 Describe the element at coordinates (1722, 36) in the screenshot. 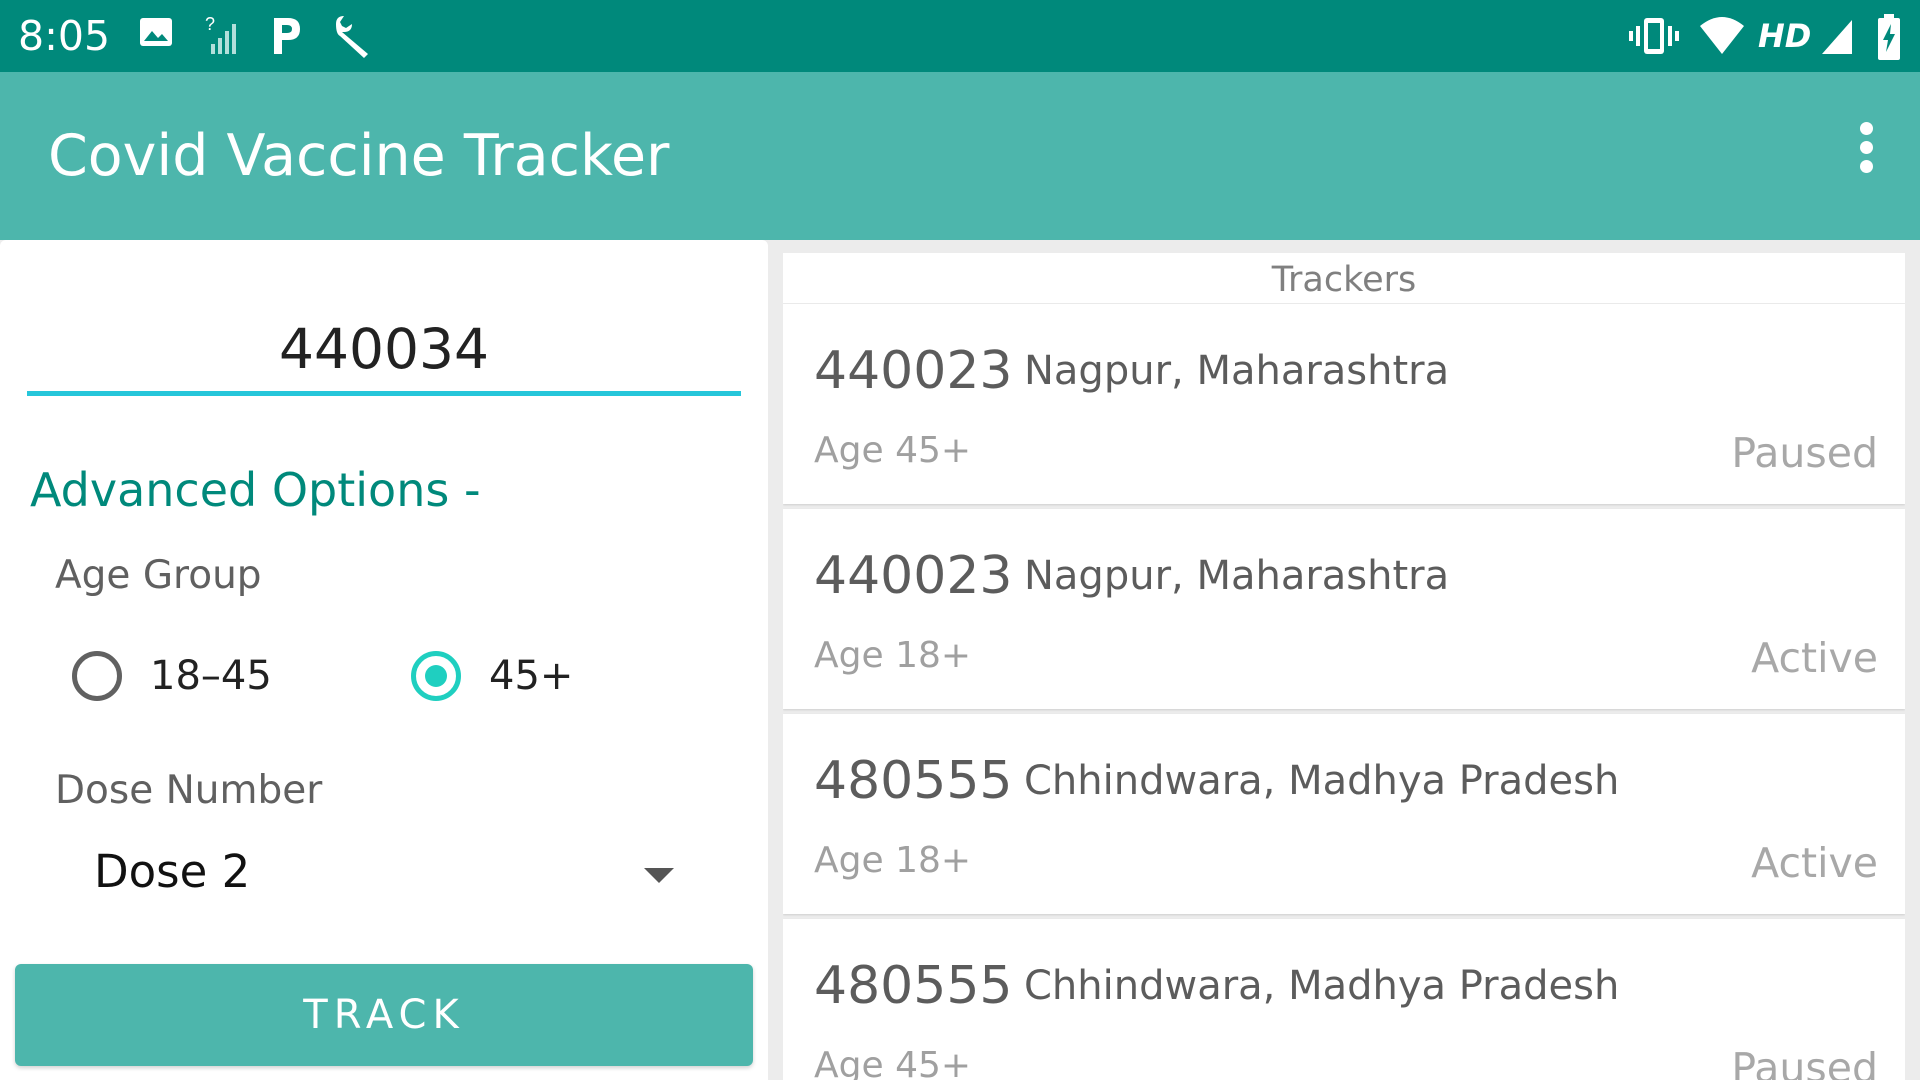

I see `wifi-icon` at that location.